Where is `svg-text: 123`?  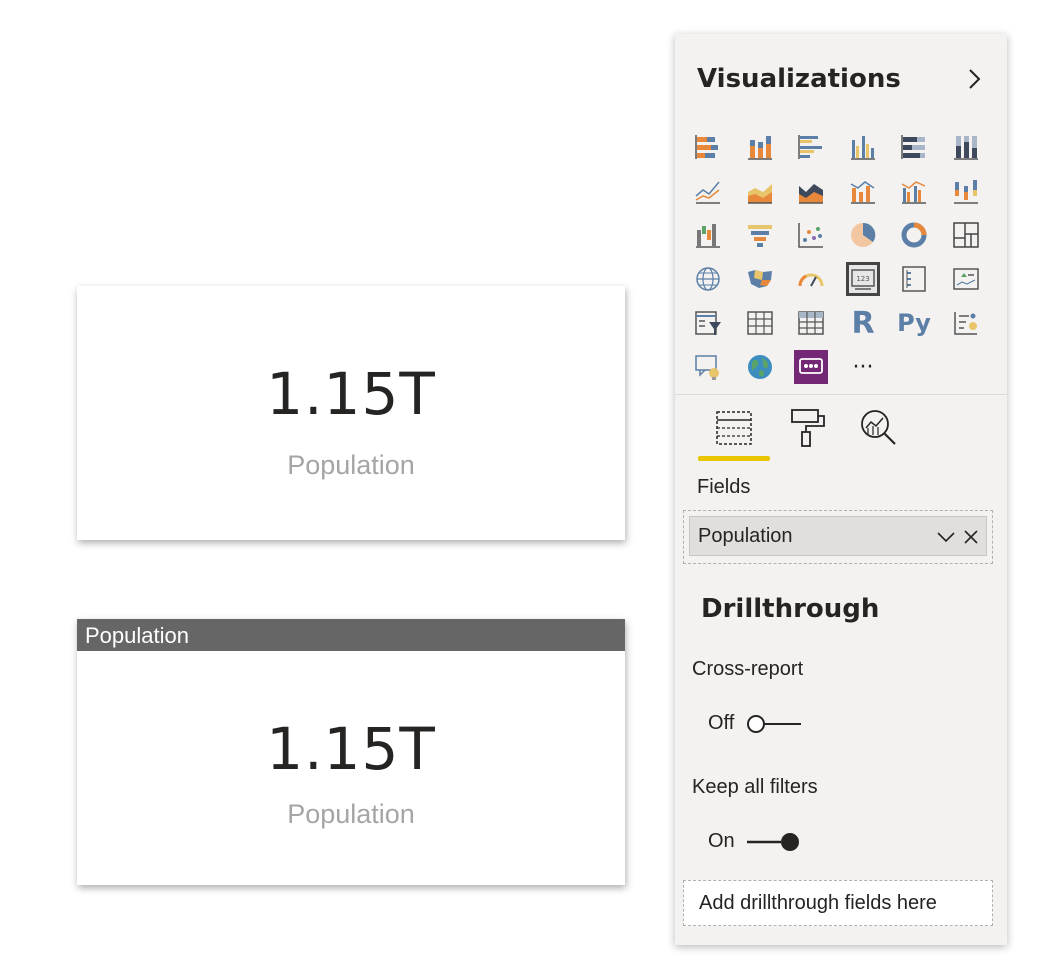 svg-text: 123 is located at coordinates (862, 279).